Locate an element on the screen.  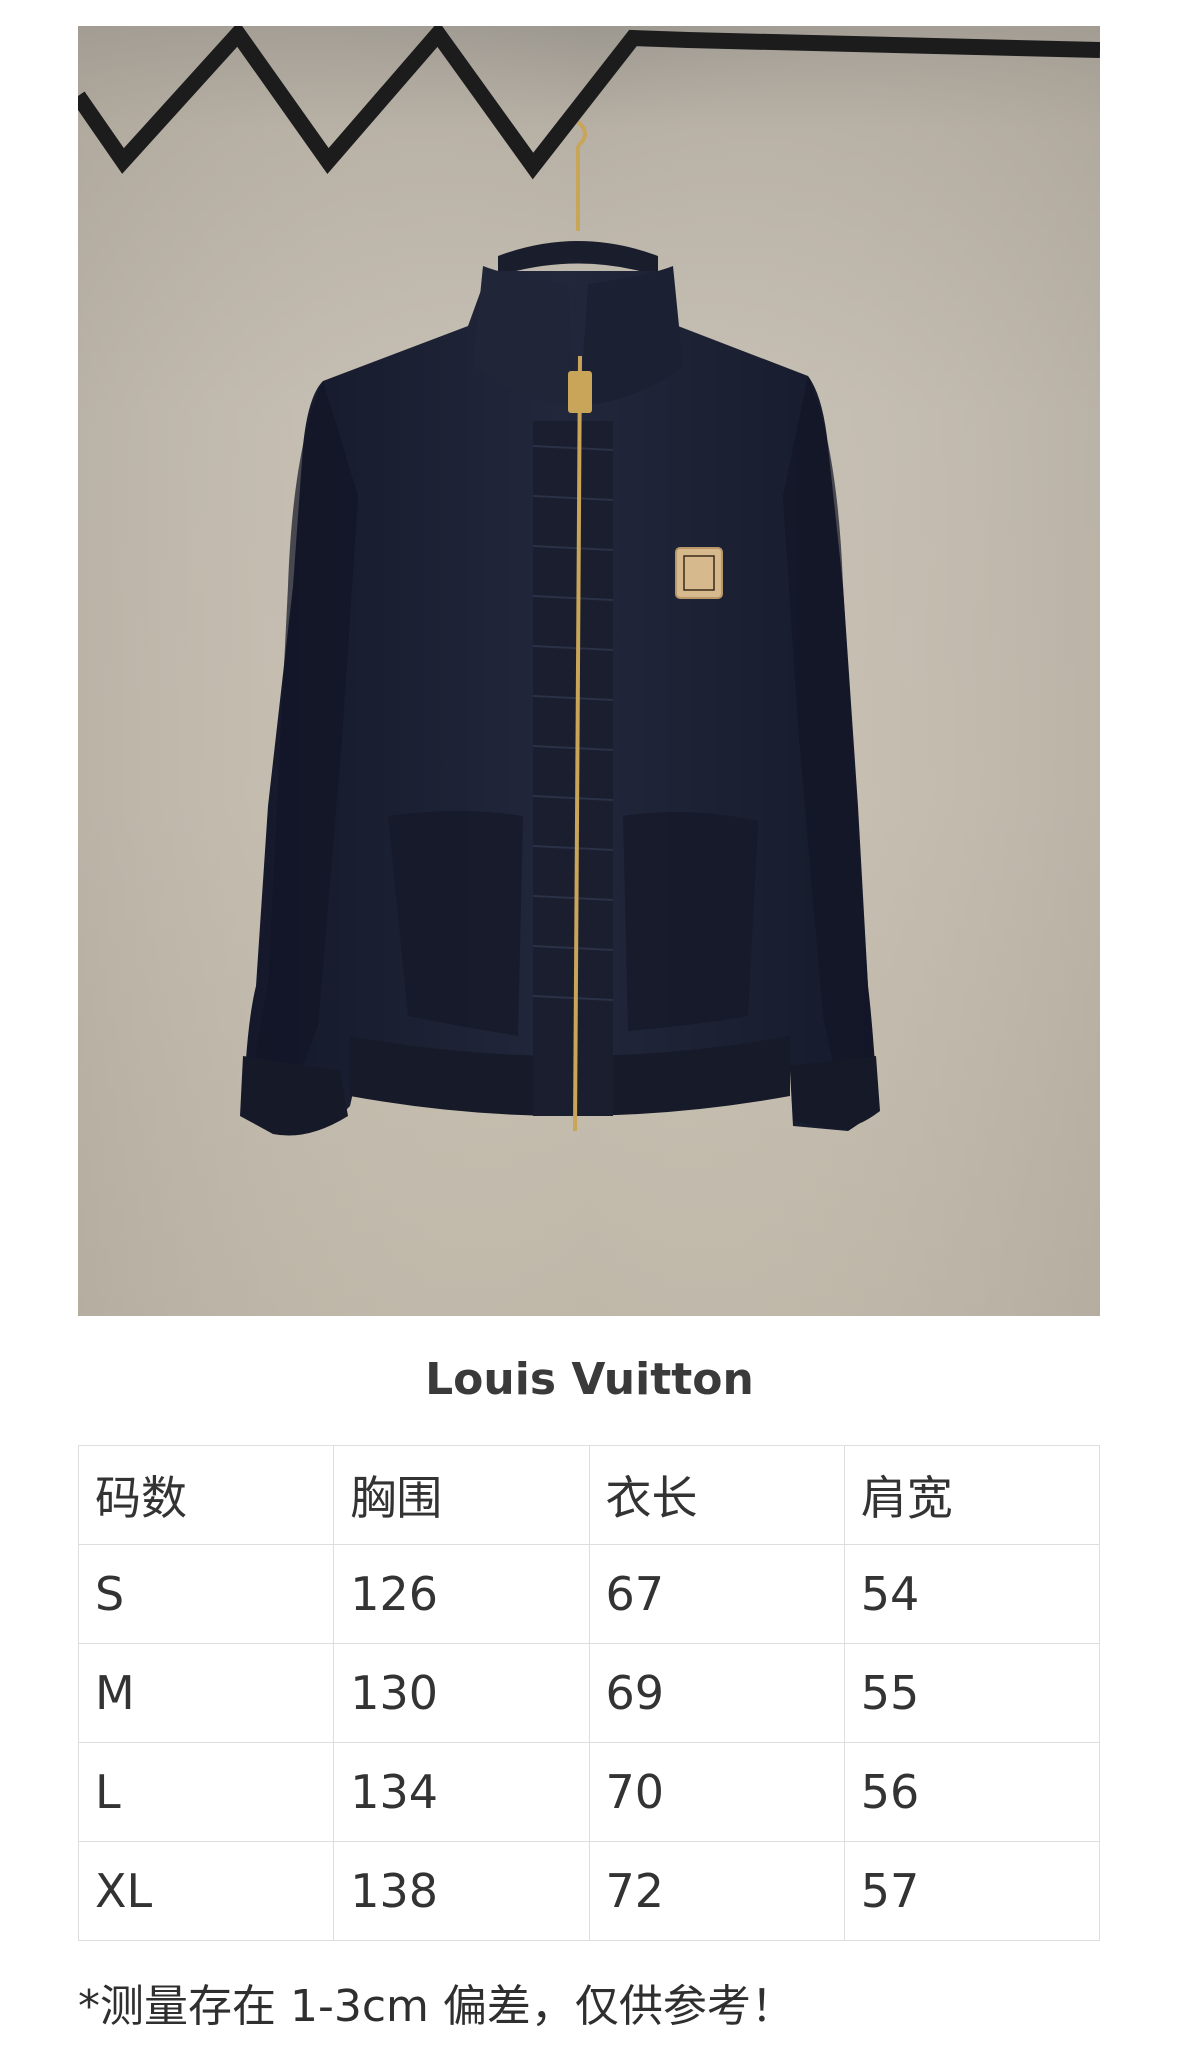
table-cell: S is located at coordinates (206, 1594).